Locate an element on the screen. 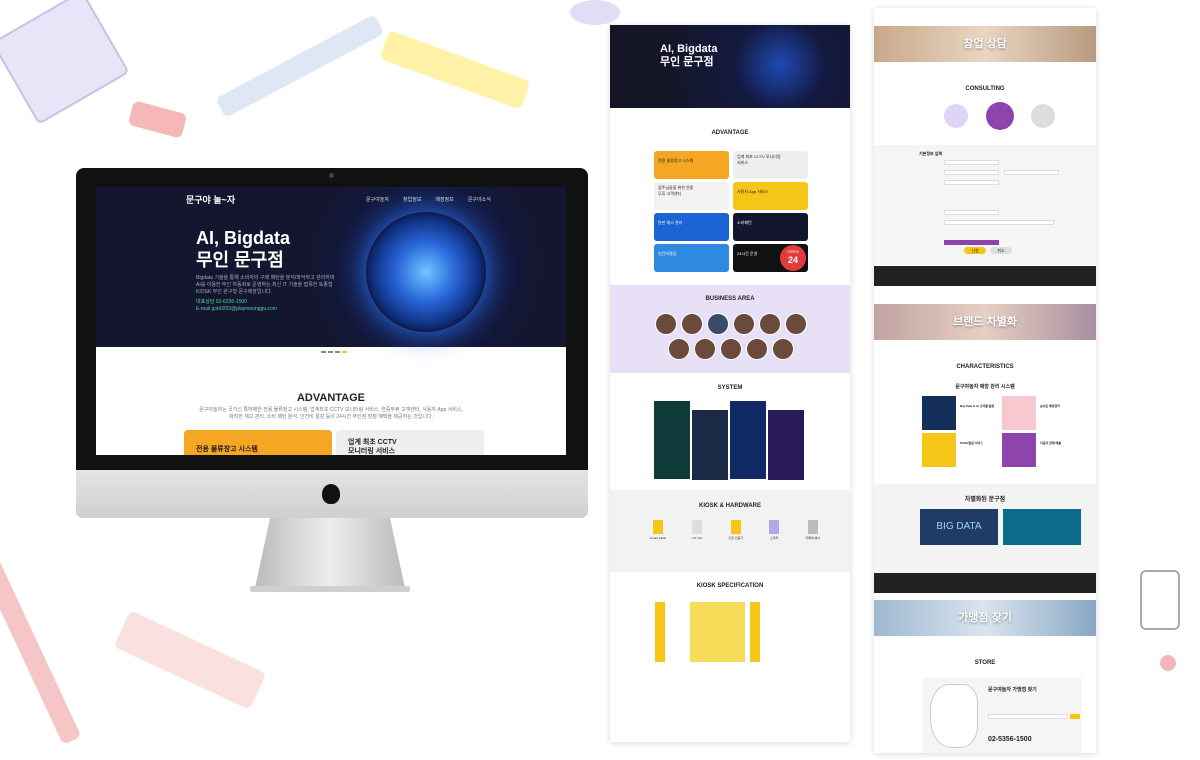 The height and width of the screenshot is (760, 1200). search-button is located at coordinates (1075, 716).